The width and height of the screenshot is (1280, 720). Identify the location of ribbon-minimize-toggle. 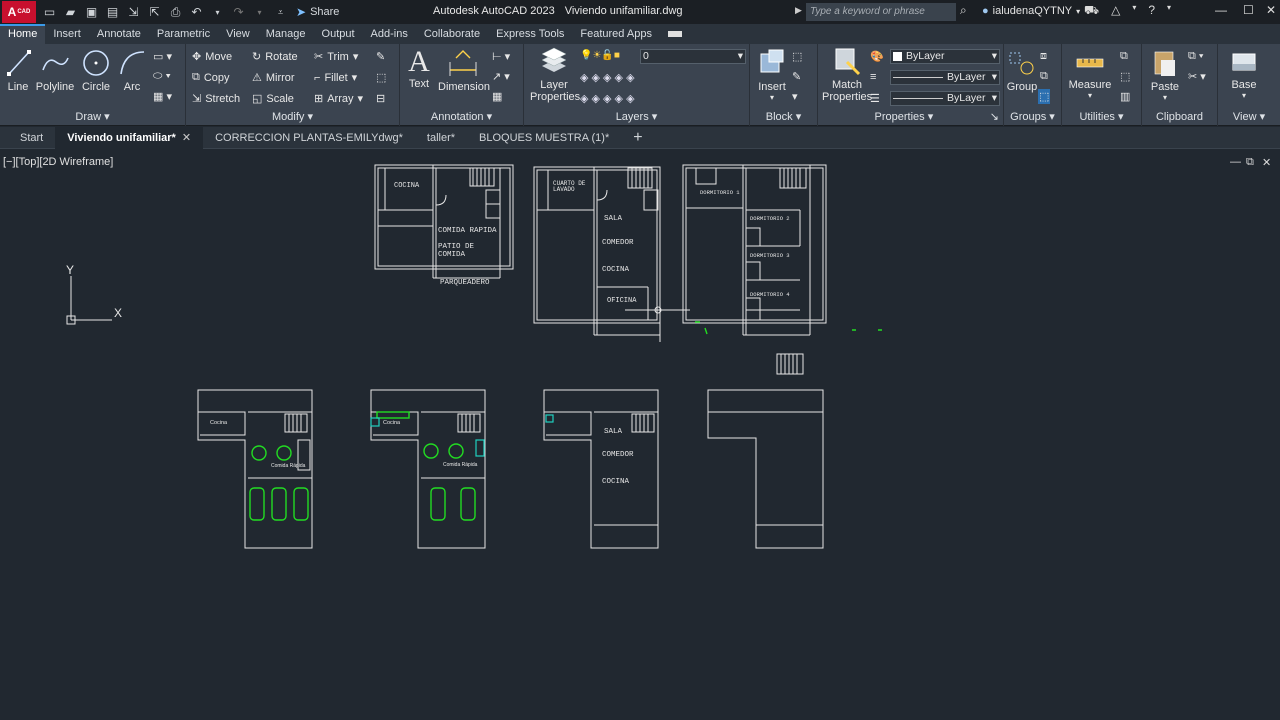
(675, 34).